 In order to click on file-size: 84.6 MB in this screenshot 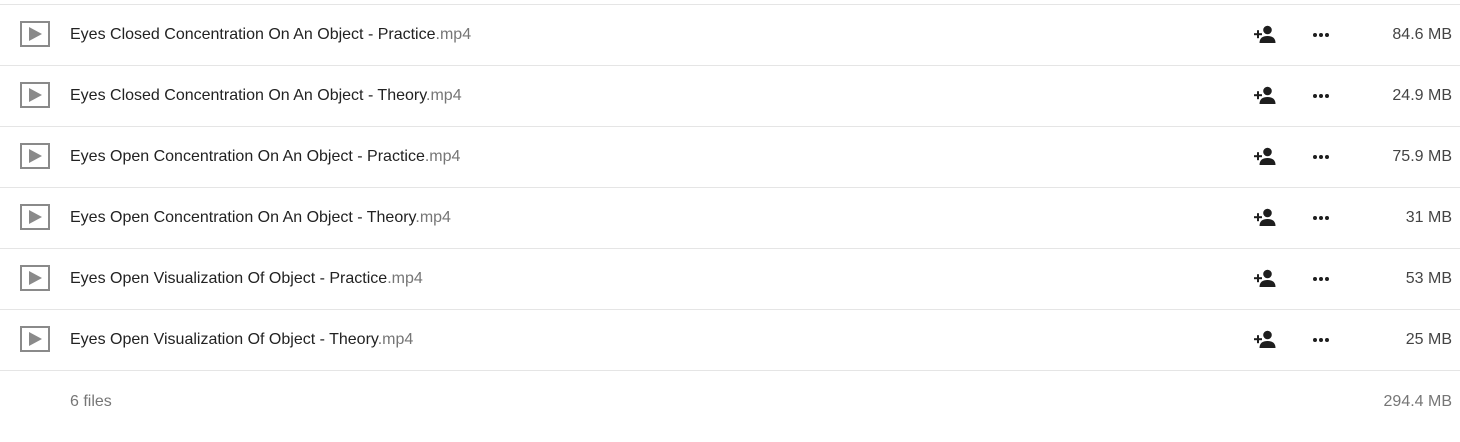, I will do `click(1422, 34)`.